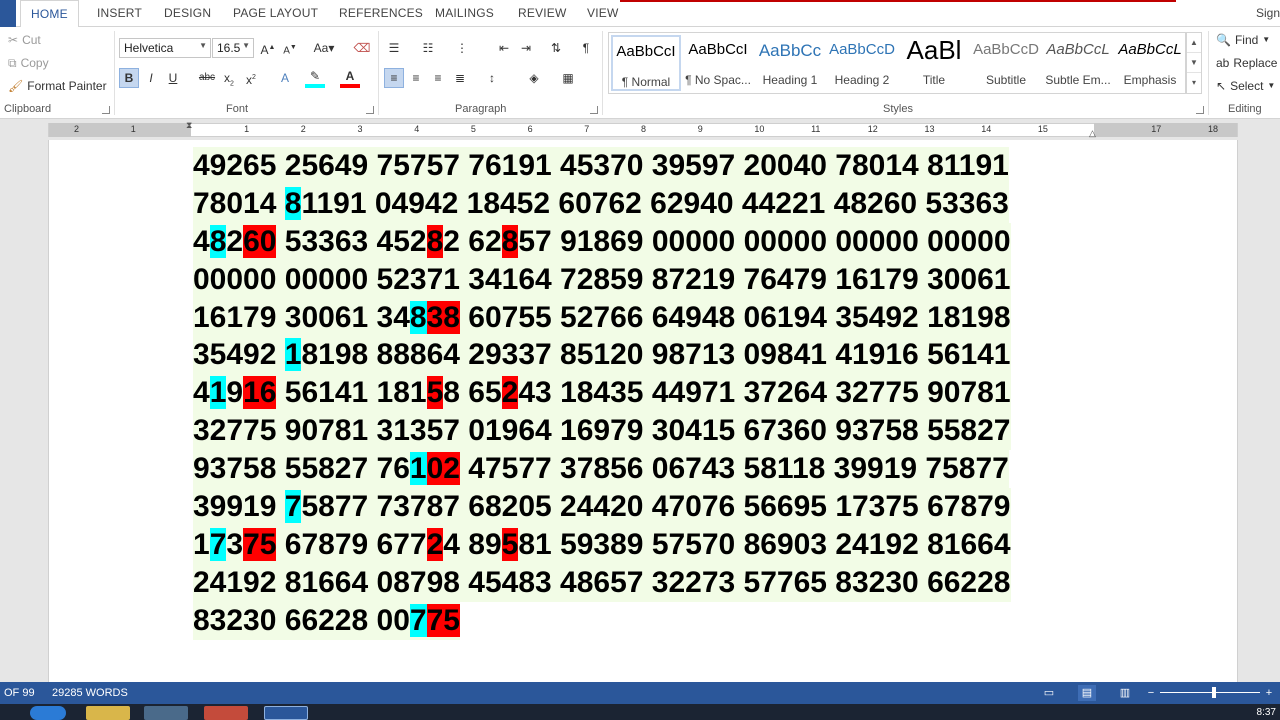 The image size is (1280, 720). Describe the element at coordinates (233, 48) in the screenshot. I see `font-size-combo: 16.5 ▼` at that location.